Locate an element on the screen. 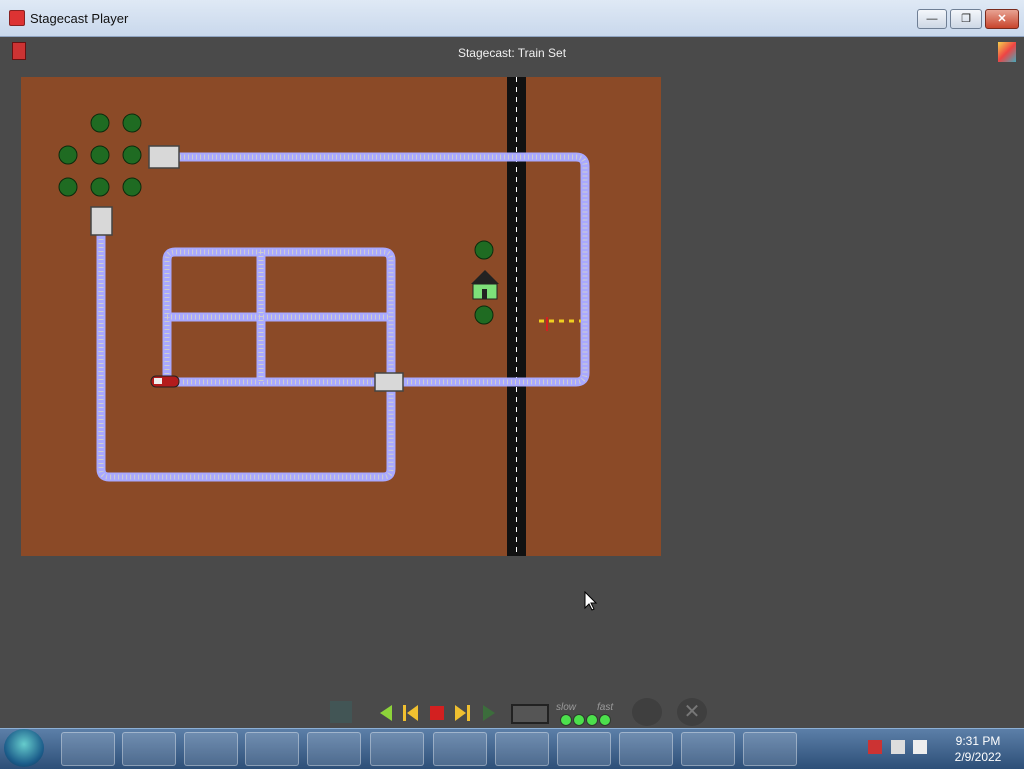  station-left is located at coordinates (101, 221).